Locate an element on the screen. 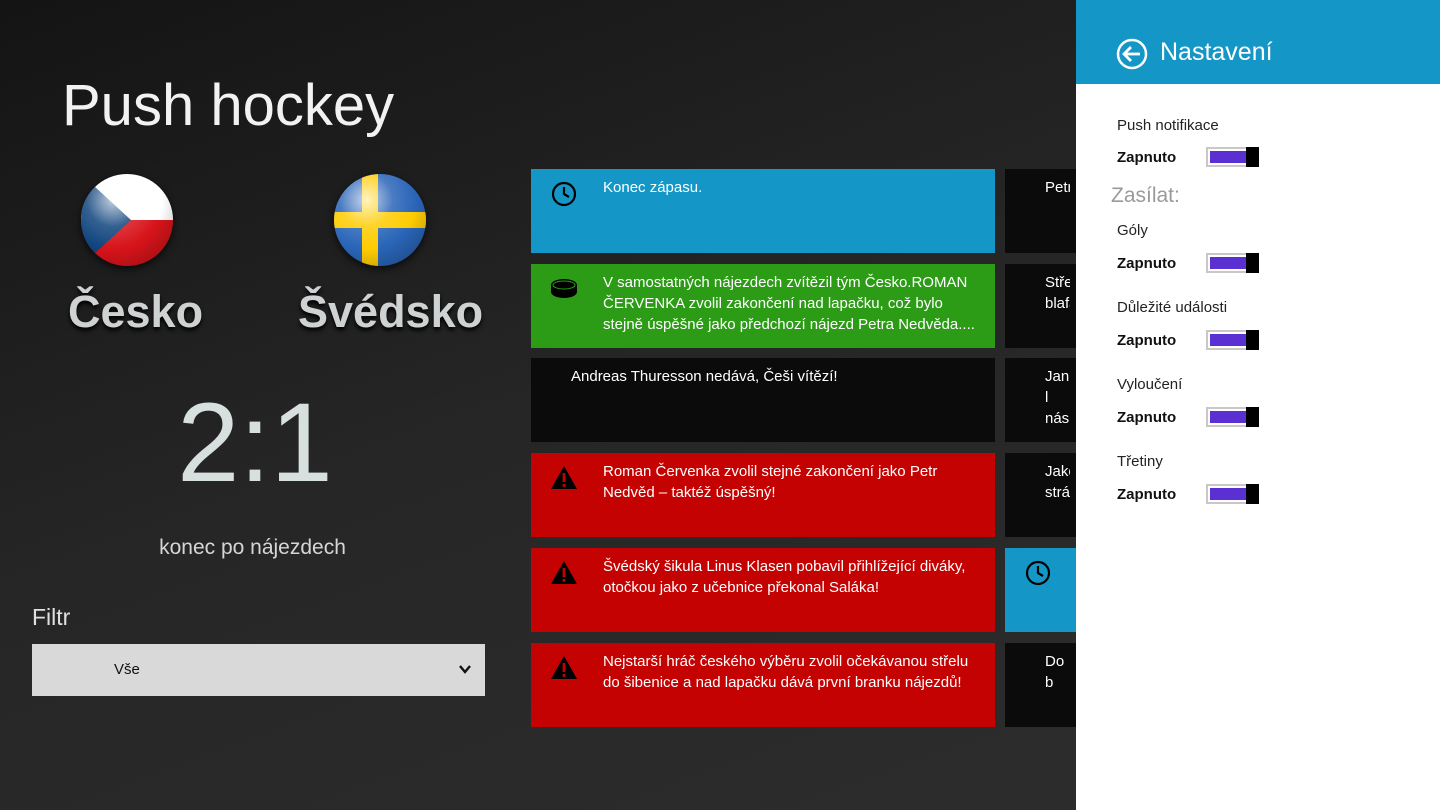  match-score: 2:1 is located at coordinates (255, 442).